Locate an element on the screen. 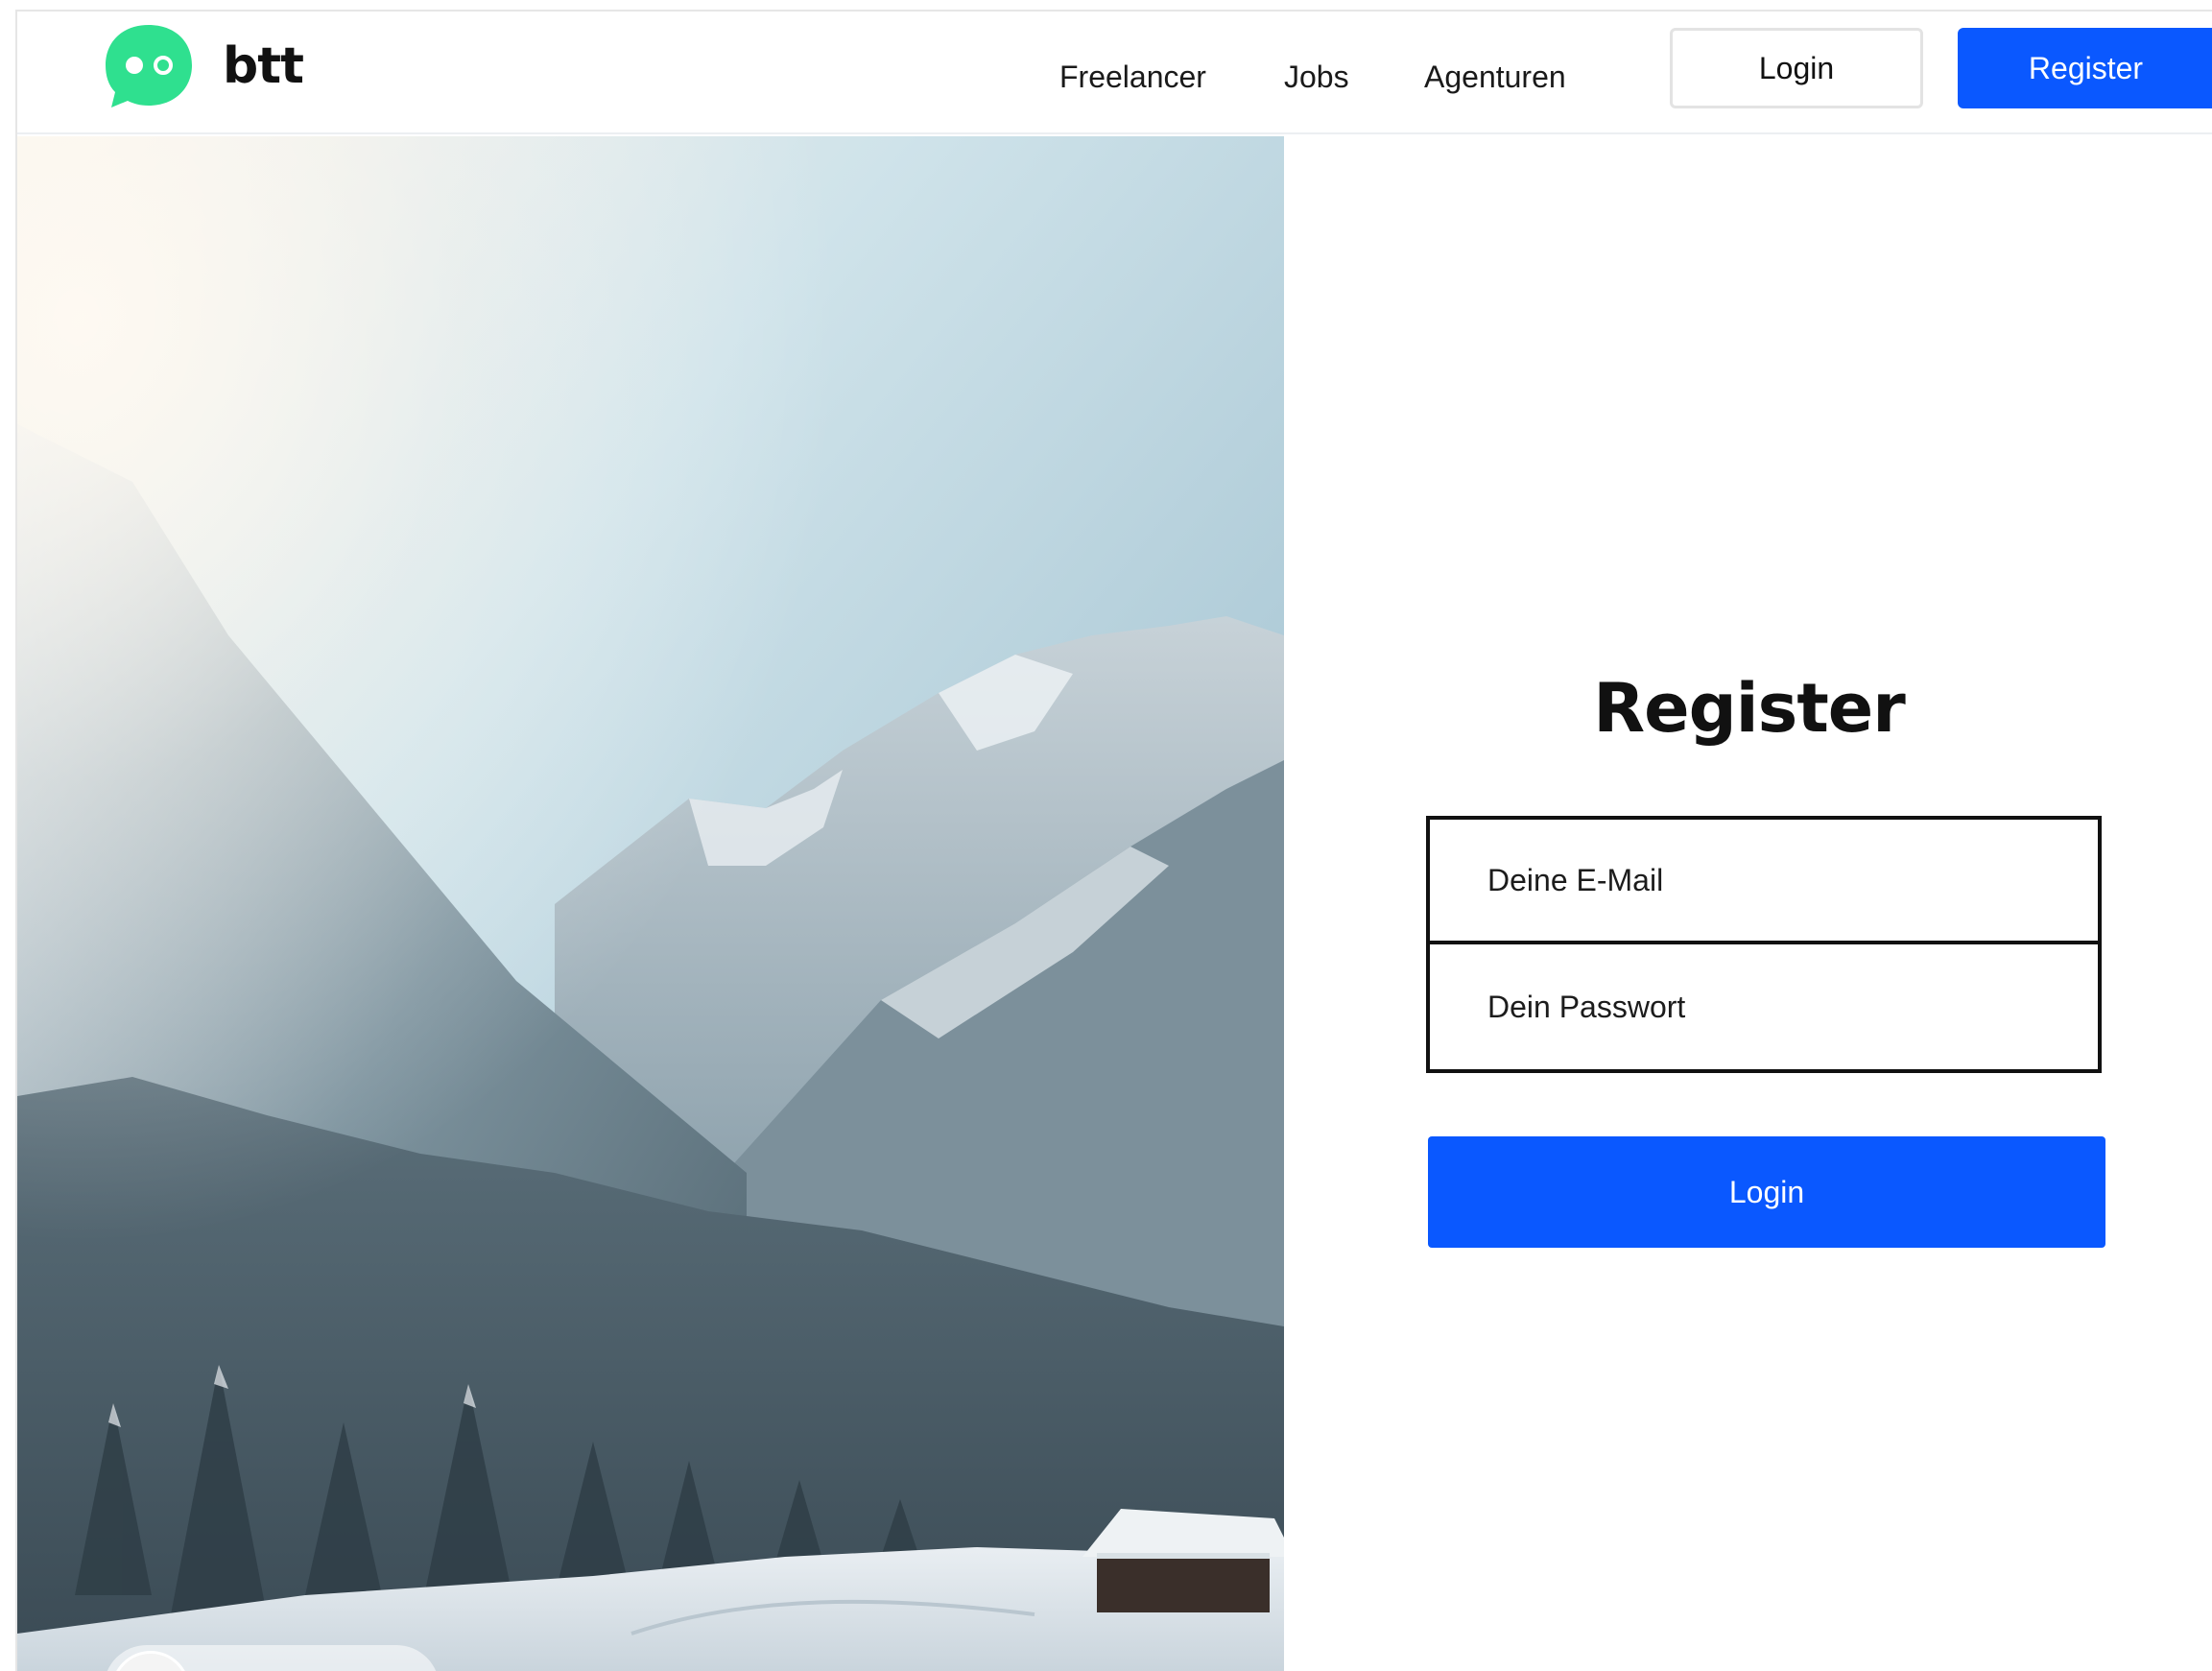 The image size is (2212, 1671). credentials-fields: Deine E-Mail Dein Passwort is located at coordinates (1764, 944).